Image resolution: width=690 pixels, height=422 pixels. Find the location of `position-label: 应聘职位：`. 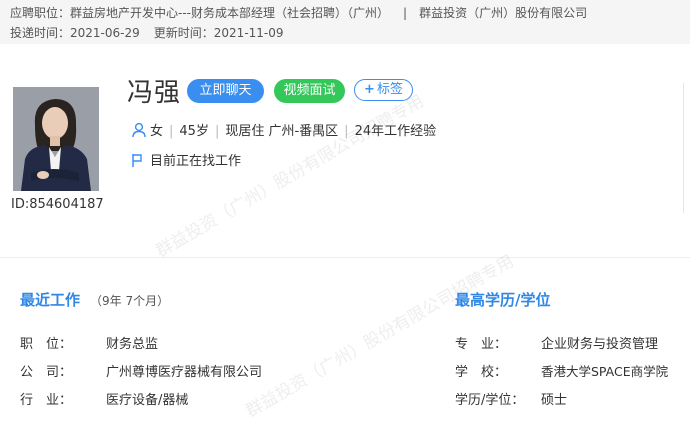

position-label: 应聘职位： is located at coordinates (40, 13).